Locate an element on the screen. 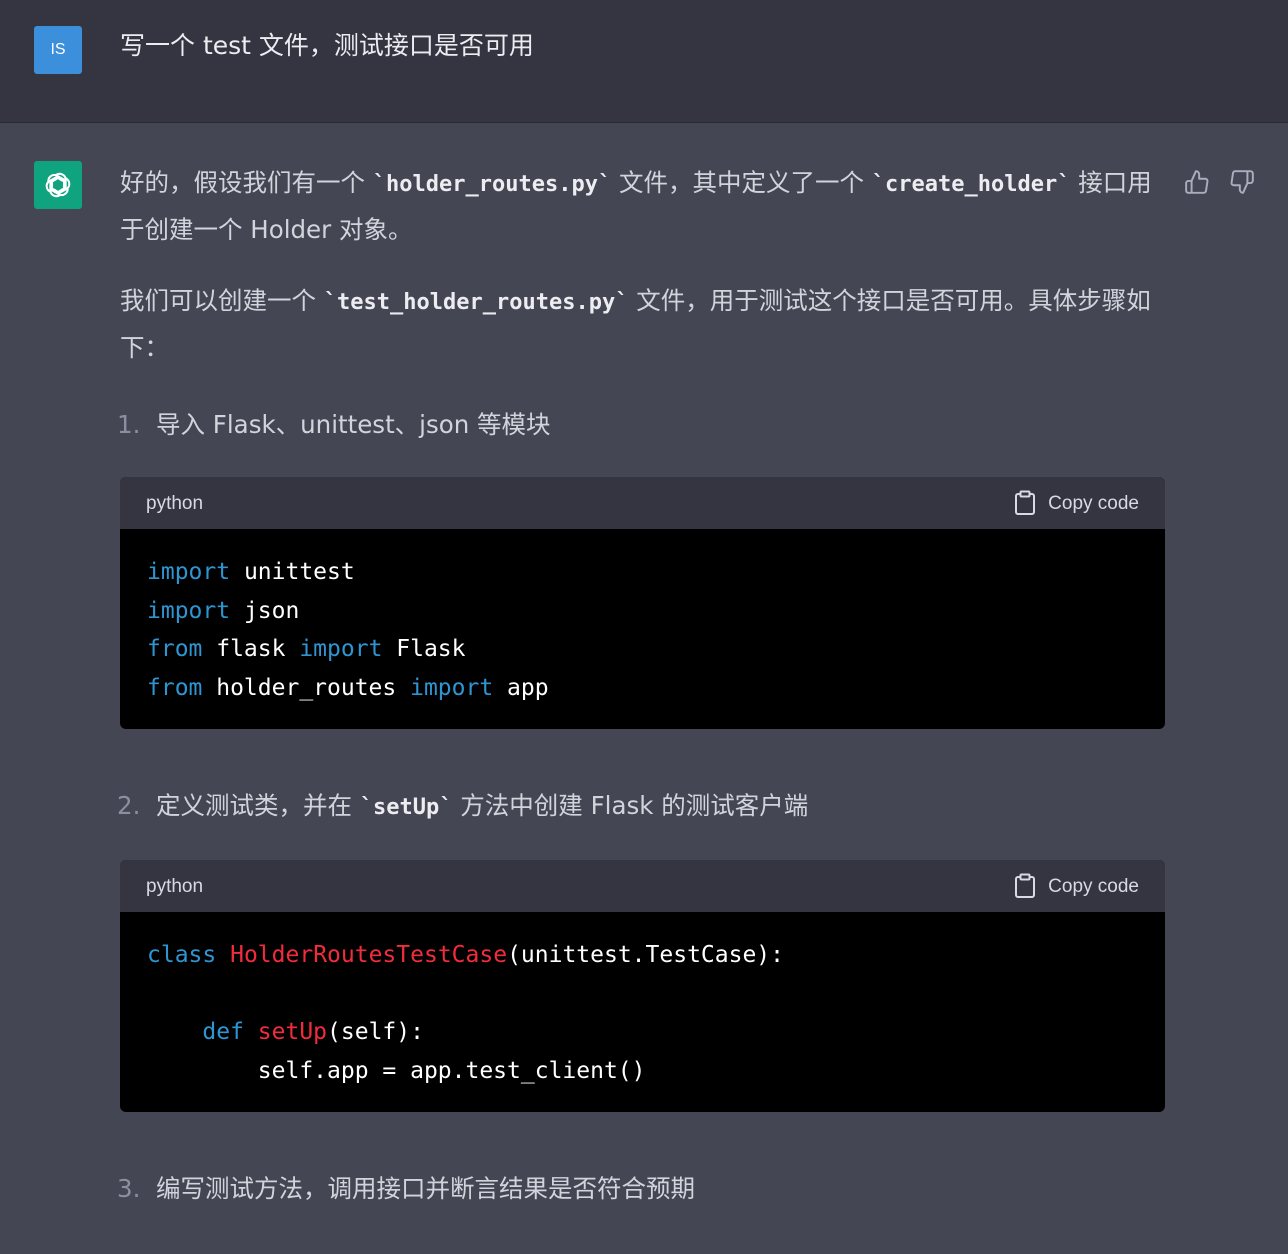 The width and height of the screenshot is (1288, 1254). inline-code: `test_holder_routes.py` is located at coordinates (476, 302).